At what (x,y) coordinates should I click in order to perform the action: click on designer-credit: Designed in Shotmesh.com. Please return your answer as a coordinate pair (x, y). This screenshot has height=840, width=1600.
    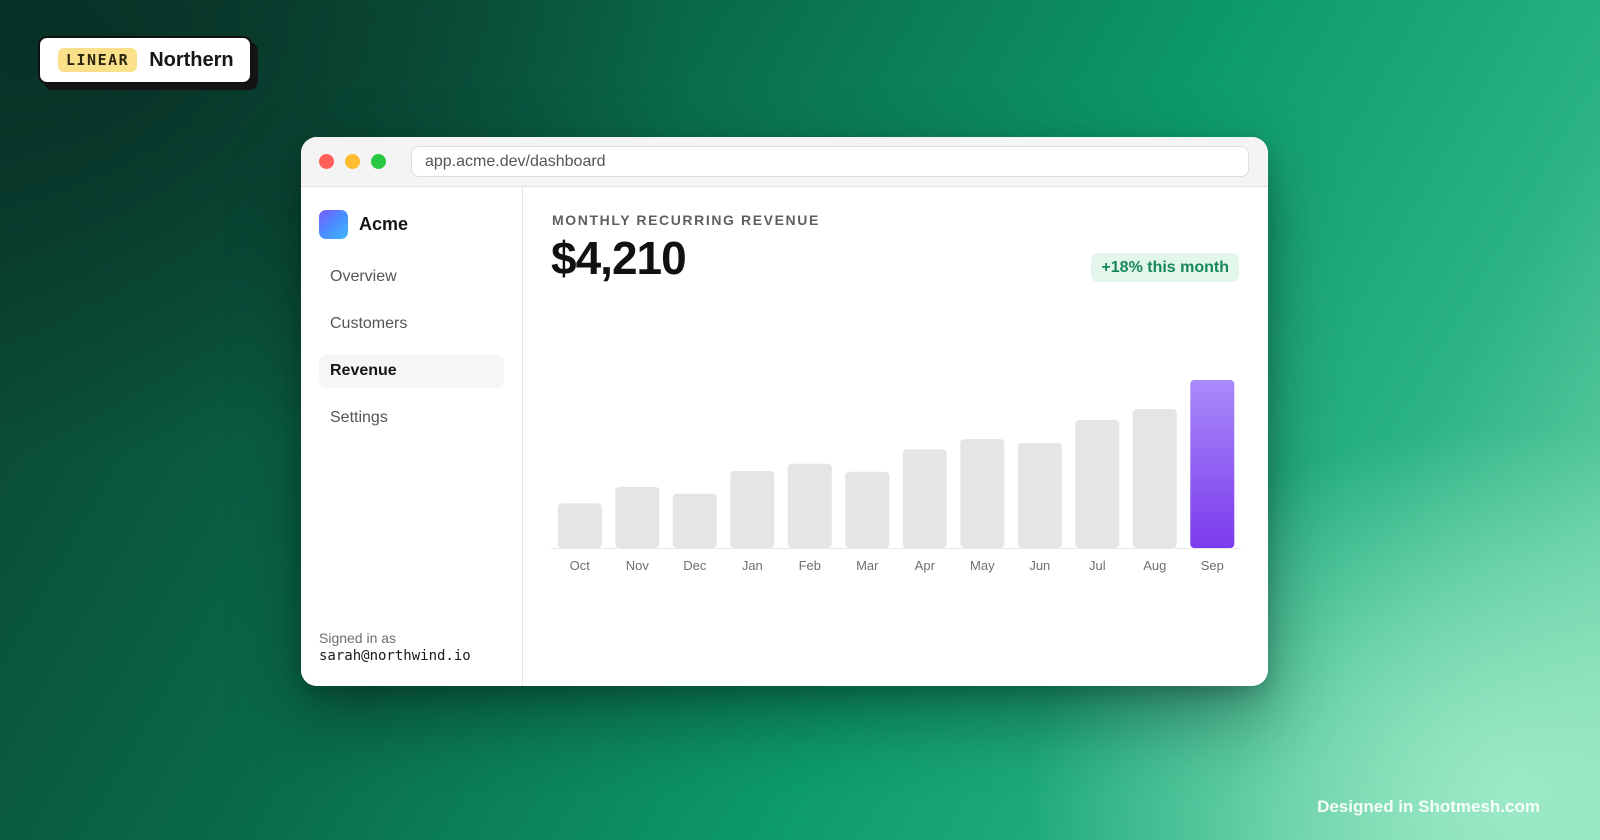
    Looking at the image, I should click on (1428, 806).